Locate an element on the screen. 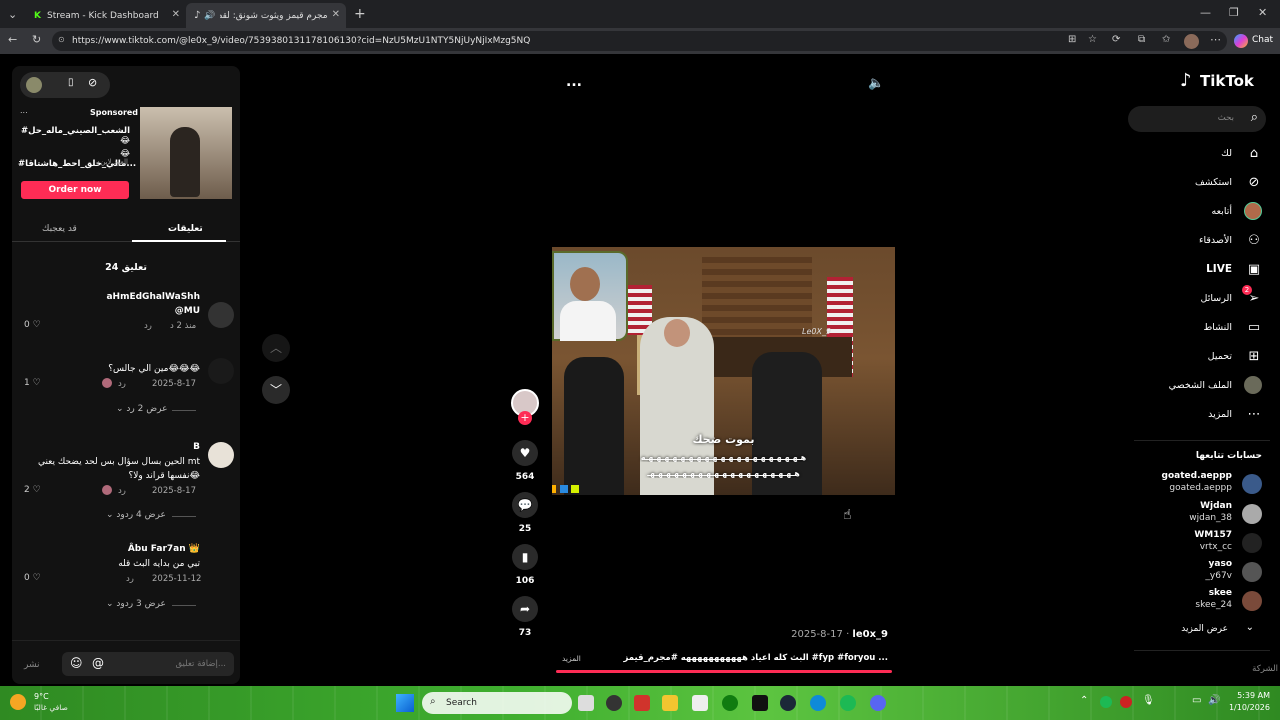  video-author-name: le0x_9 is located at coordinates (870, 634).